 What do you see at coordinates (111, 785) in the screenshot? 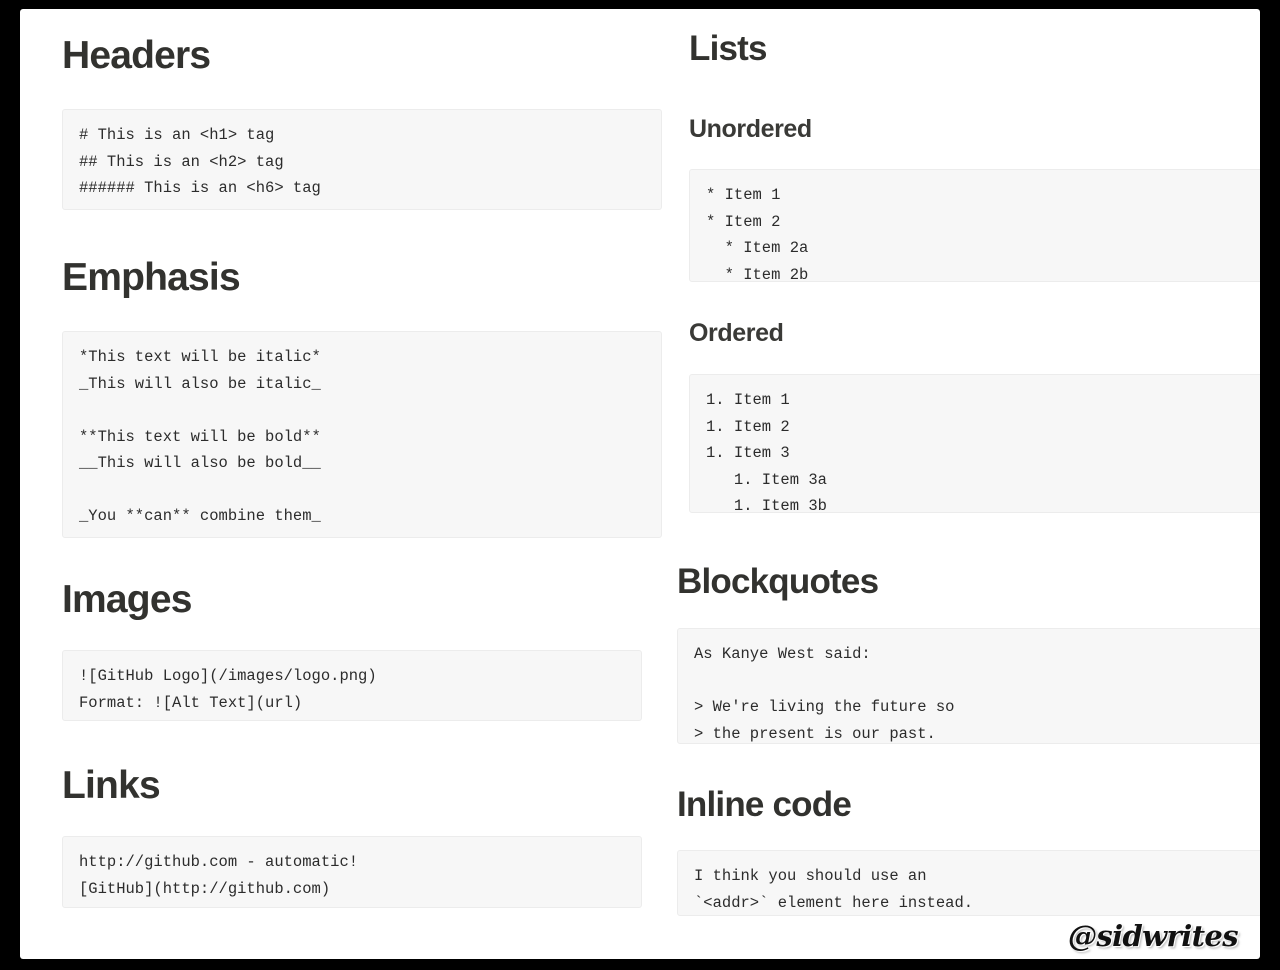
I see `section-heading-links: Links` at bounding box center [111, 785].